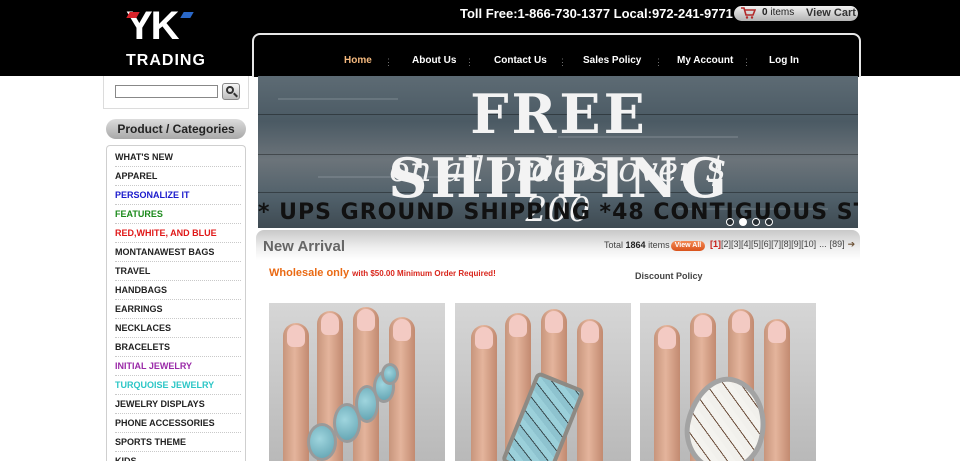  Describe the element at coordinates (178, 290) in the screenshot. I see `category-item: HANDBAGS` at that location.